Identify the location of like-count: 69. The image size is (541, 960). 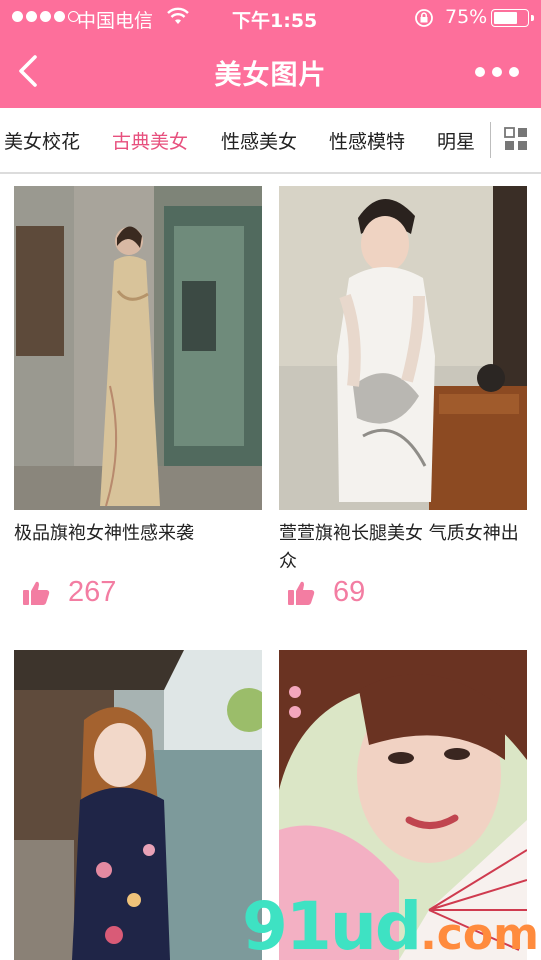
(349, 592).